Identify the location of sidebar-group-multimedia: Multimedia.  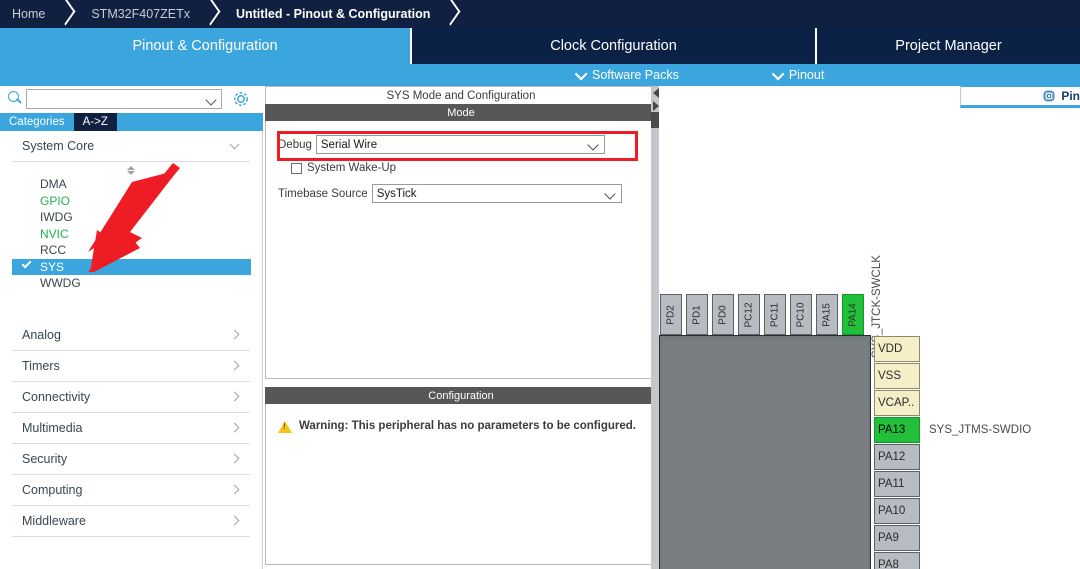
(131, 428).